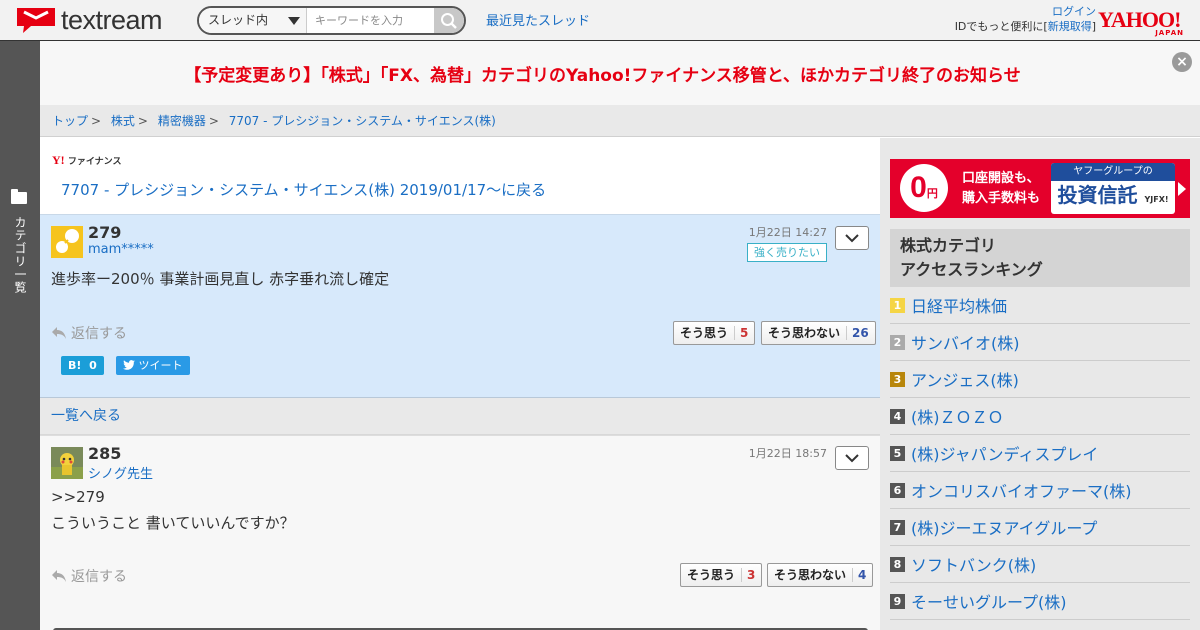  What do you see at coordinates (1182, 189) in the screenshot?
I see `arrow-right-icon` at bounding box center [1182, 189].